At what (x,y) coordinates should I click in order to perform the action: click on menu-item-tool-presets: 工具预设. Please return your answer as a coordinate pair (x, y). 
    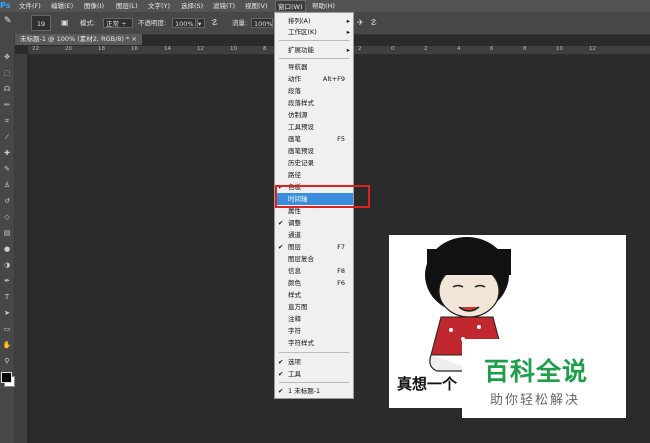
    Looking at the image, I should click on (314, 127).